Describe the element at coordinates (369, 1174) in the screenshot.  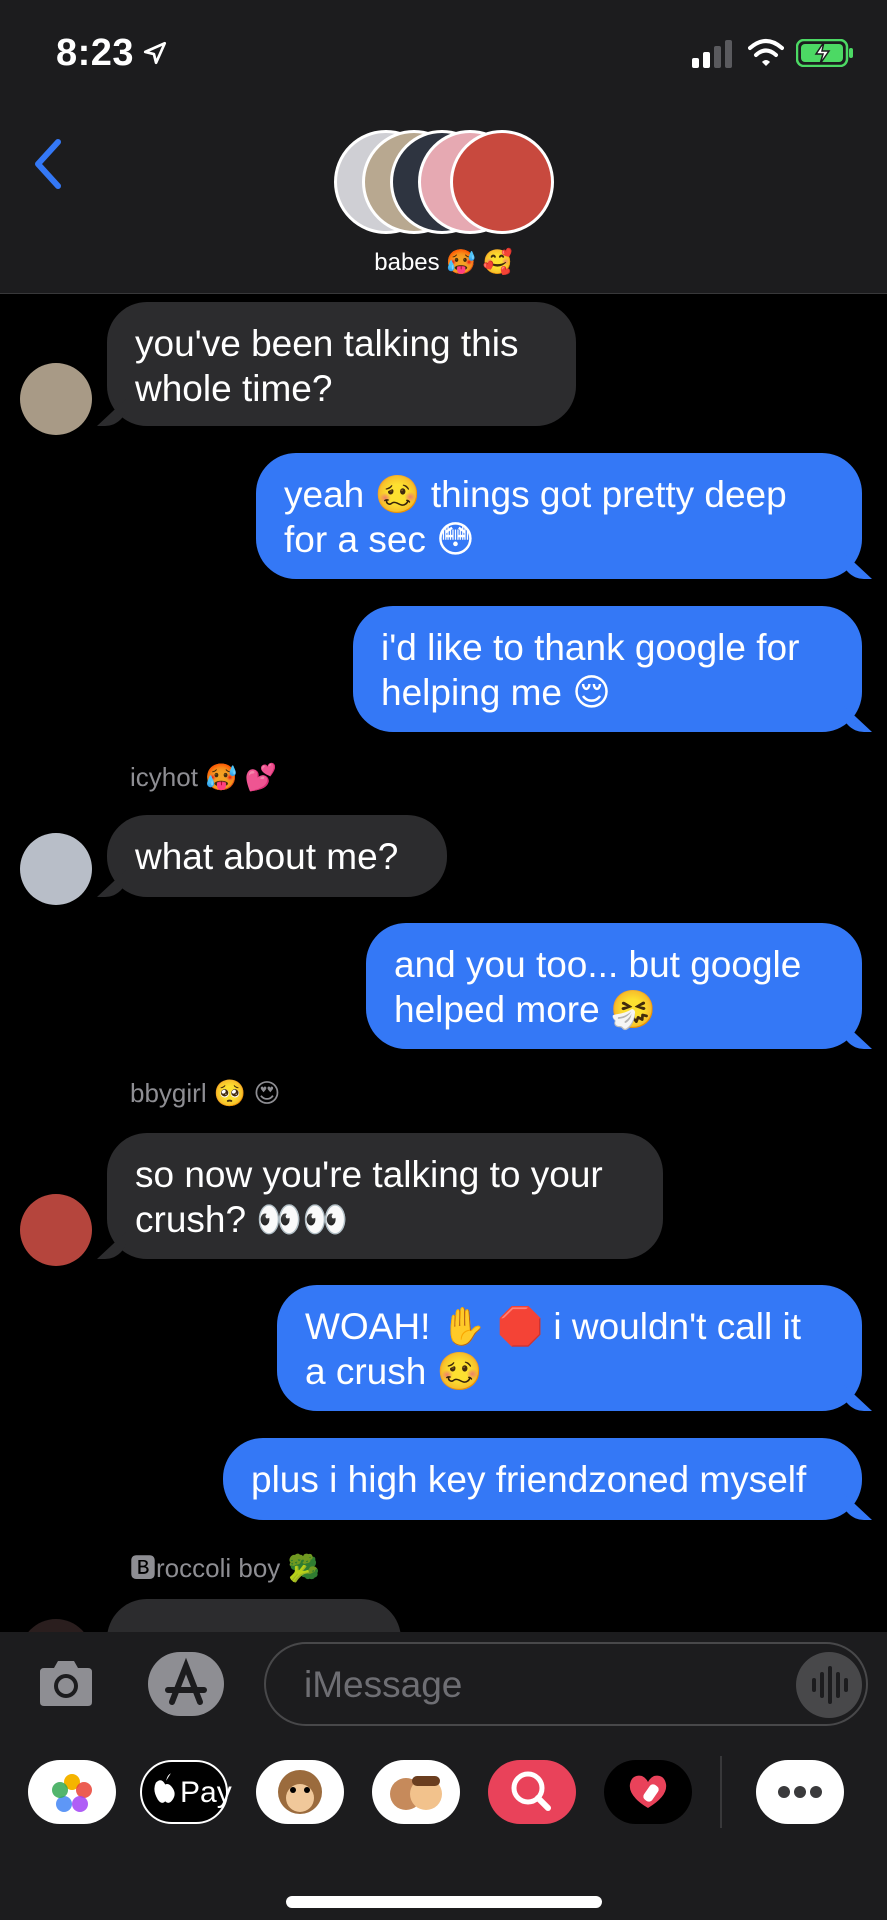
I see `message-text: so now you're talking to your` at that location.